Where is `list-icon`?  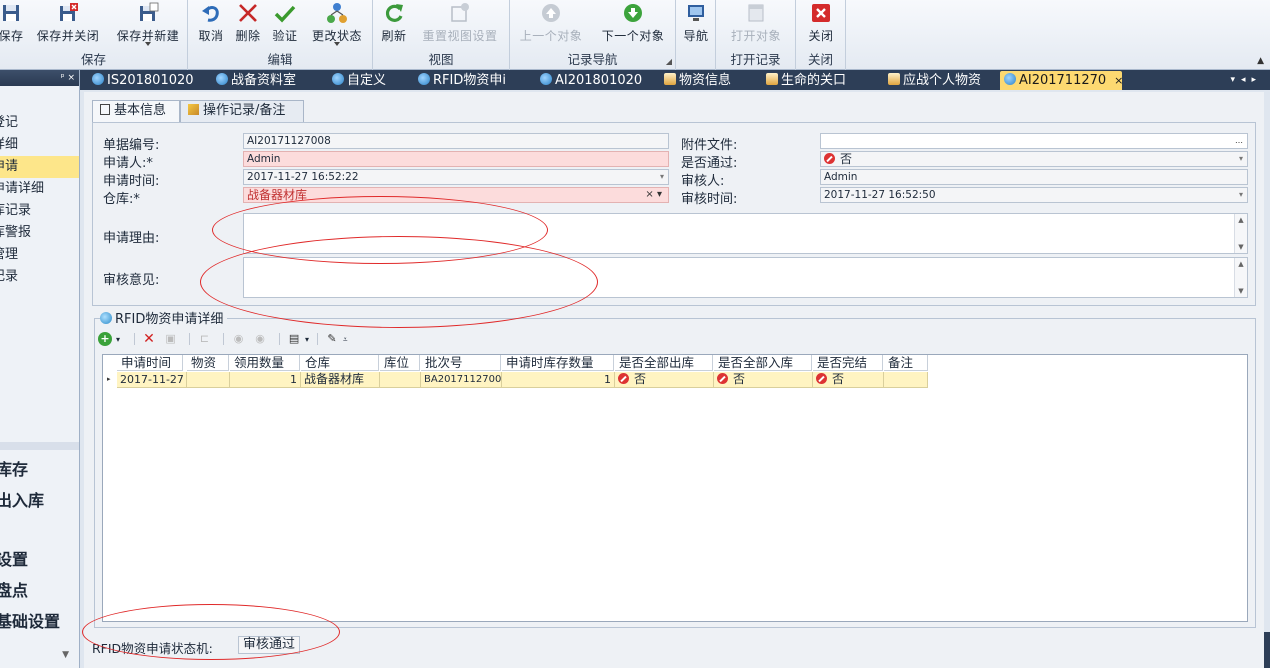 list-icon is located at coordinates (670, 79).